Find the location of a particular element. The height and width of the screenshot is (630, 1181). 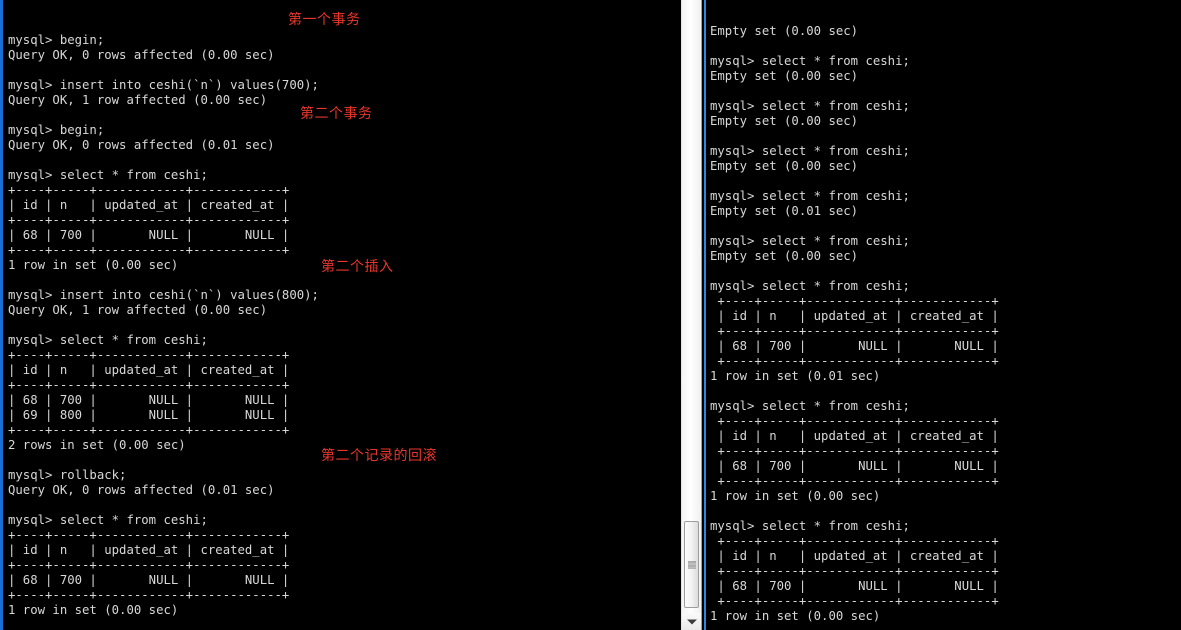

scrollbar-down-button is located at coordinates (691, 621).